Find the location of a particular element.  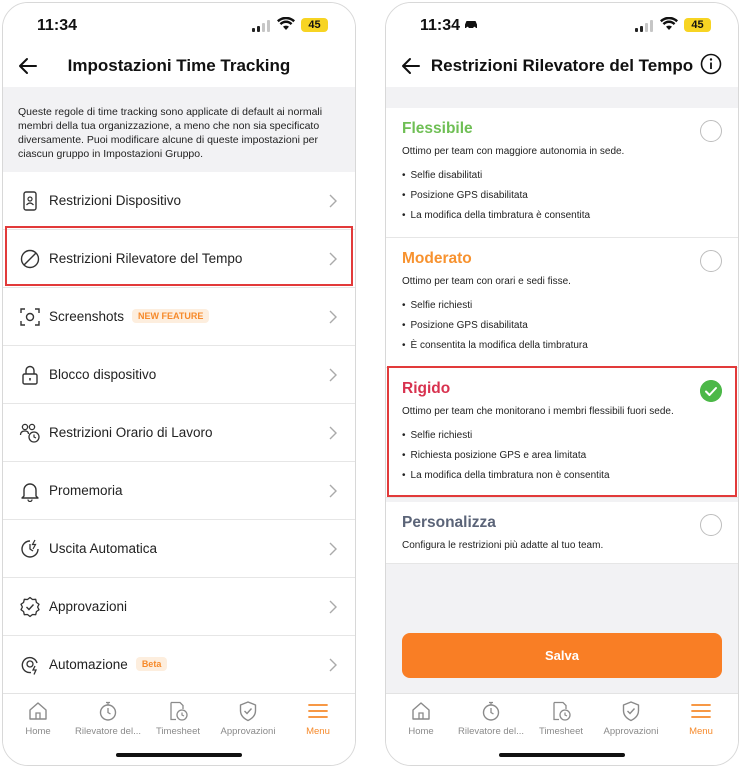

car-icon is located at coordinates (471, 25).